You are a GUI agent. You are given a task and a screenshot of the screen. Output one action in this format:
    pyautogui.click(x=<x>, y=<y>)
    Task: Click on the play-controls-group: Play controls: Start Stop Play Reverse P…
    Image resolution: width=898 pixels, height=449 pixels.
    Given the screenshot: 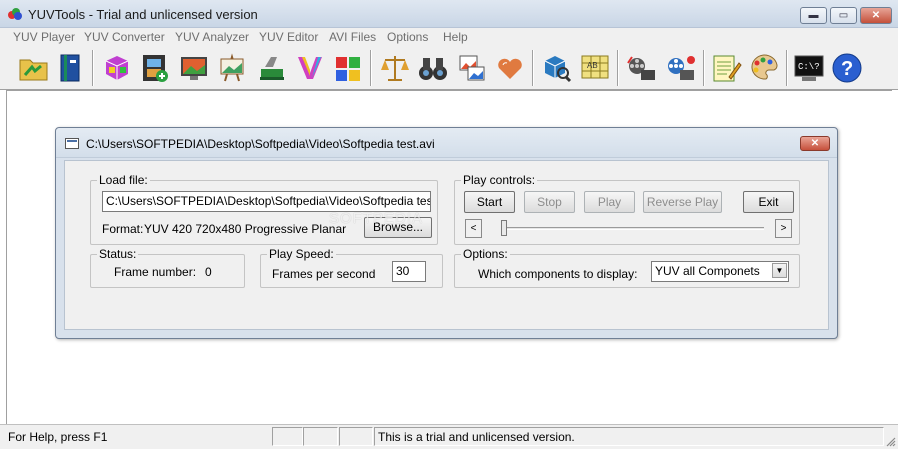 What is the action you would take?
    pyautogui.click(x=627, y=209)
    